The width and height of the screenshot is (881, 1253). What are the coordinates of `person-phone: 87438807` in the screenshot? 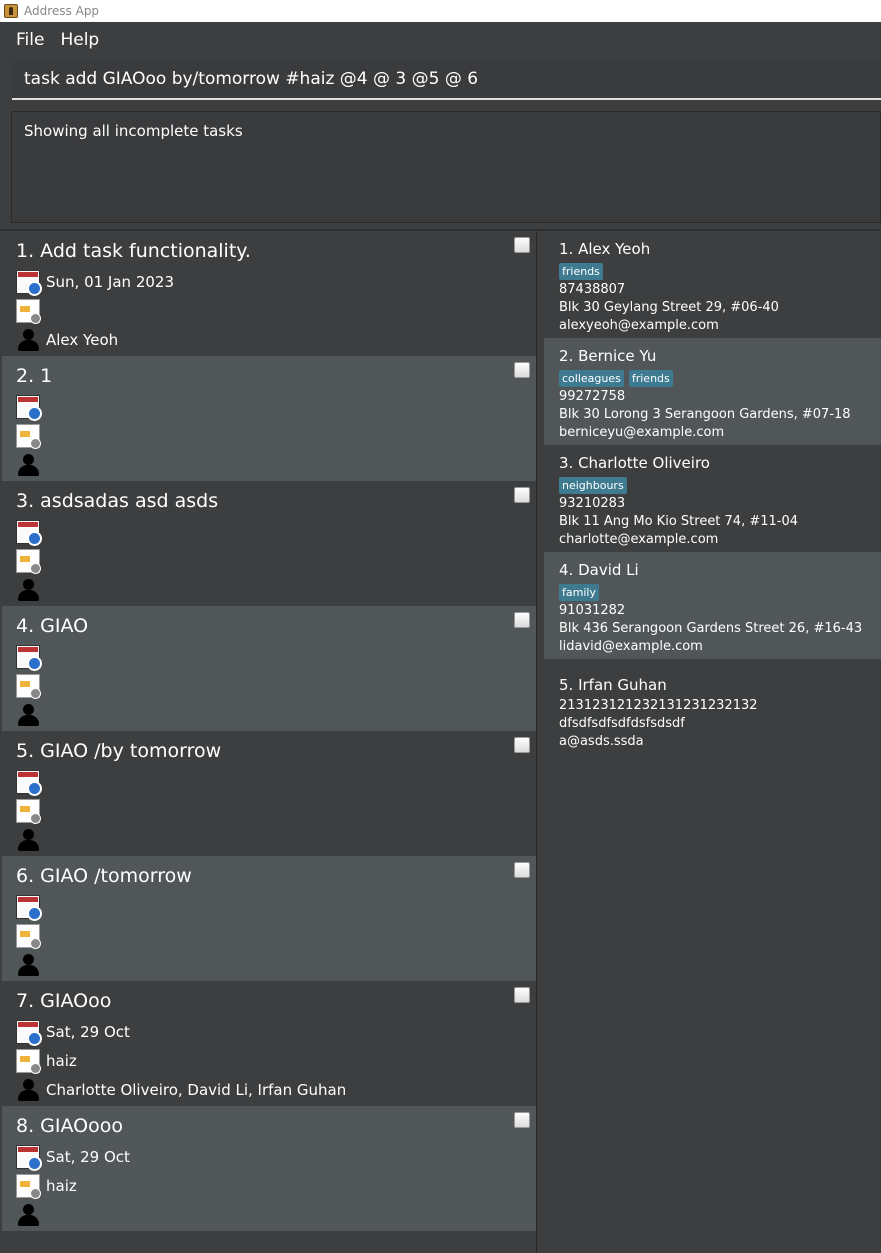 It's located at (592, 289).